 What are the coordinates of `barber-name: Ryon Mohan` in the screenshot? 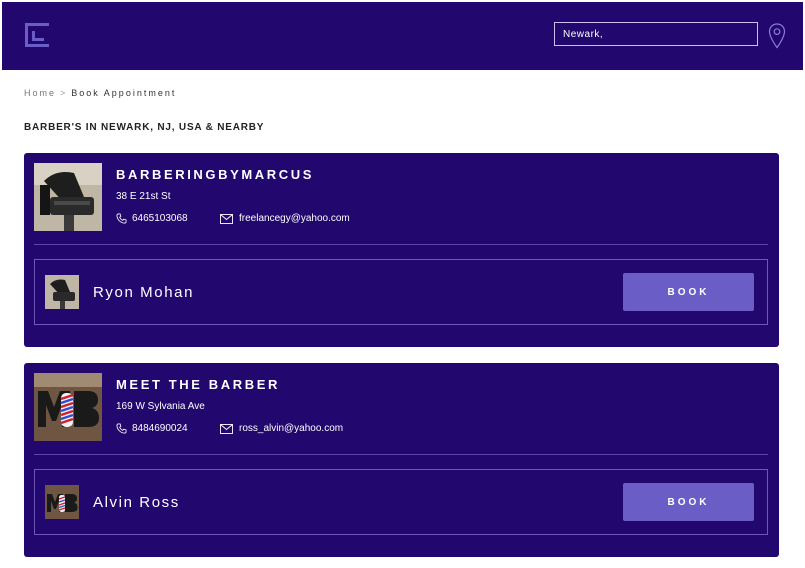 It's located at (144, 292).